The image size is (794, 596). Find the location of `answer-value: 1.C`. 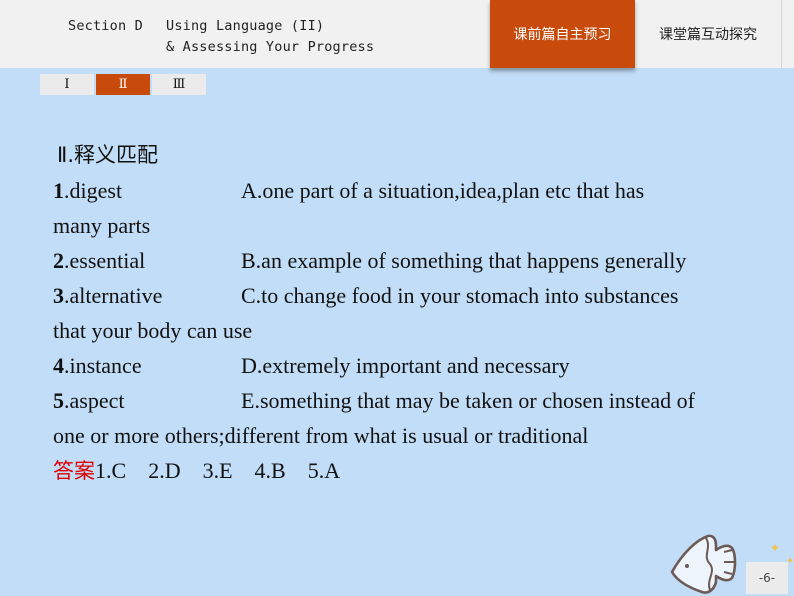

answer-value: 1.C is located at coordinates (111, 470).